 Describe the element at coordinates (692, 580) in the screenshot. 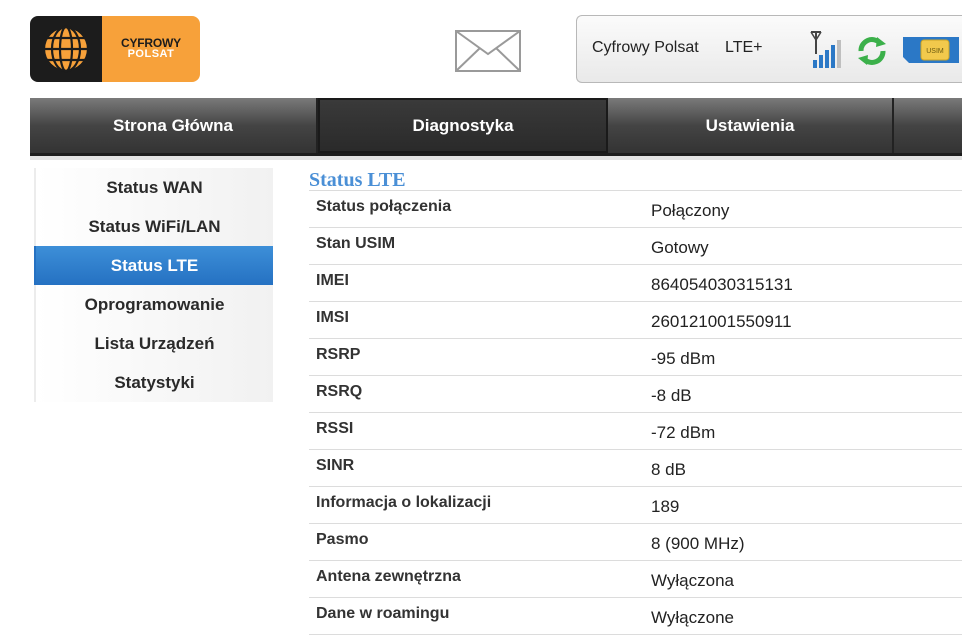

I see `row-value: Wyłączona` at that location.